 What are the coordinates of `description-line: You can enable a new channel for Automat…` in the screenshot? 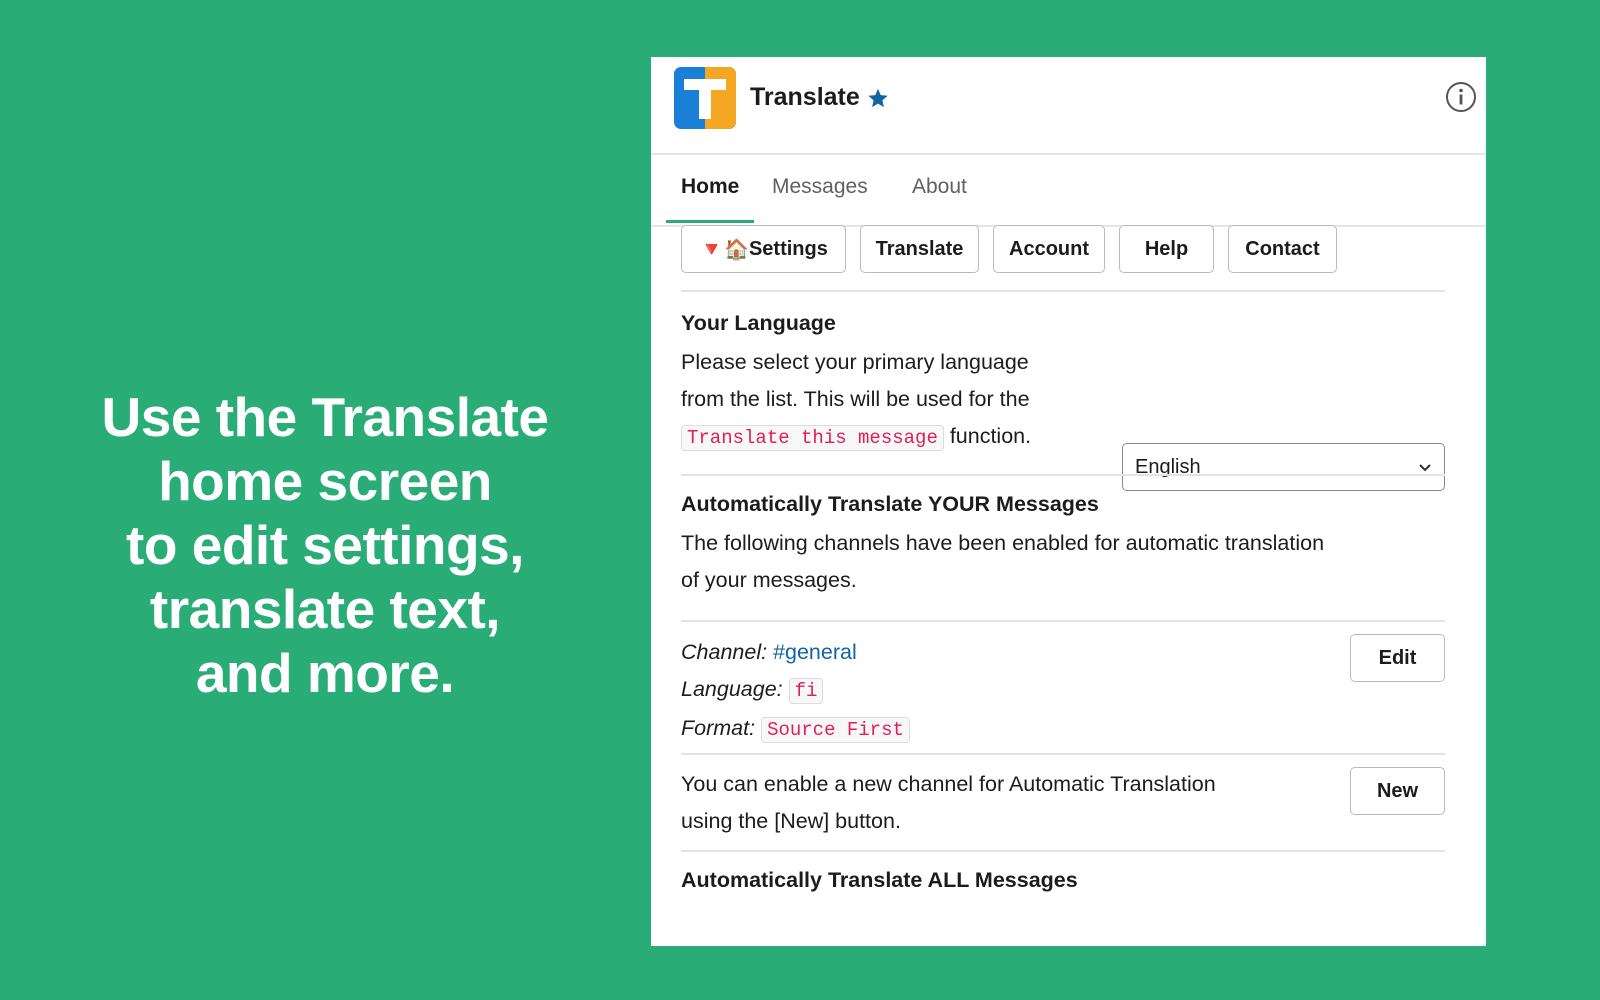 It's located at (948, 784).